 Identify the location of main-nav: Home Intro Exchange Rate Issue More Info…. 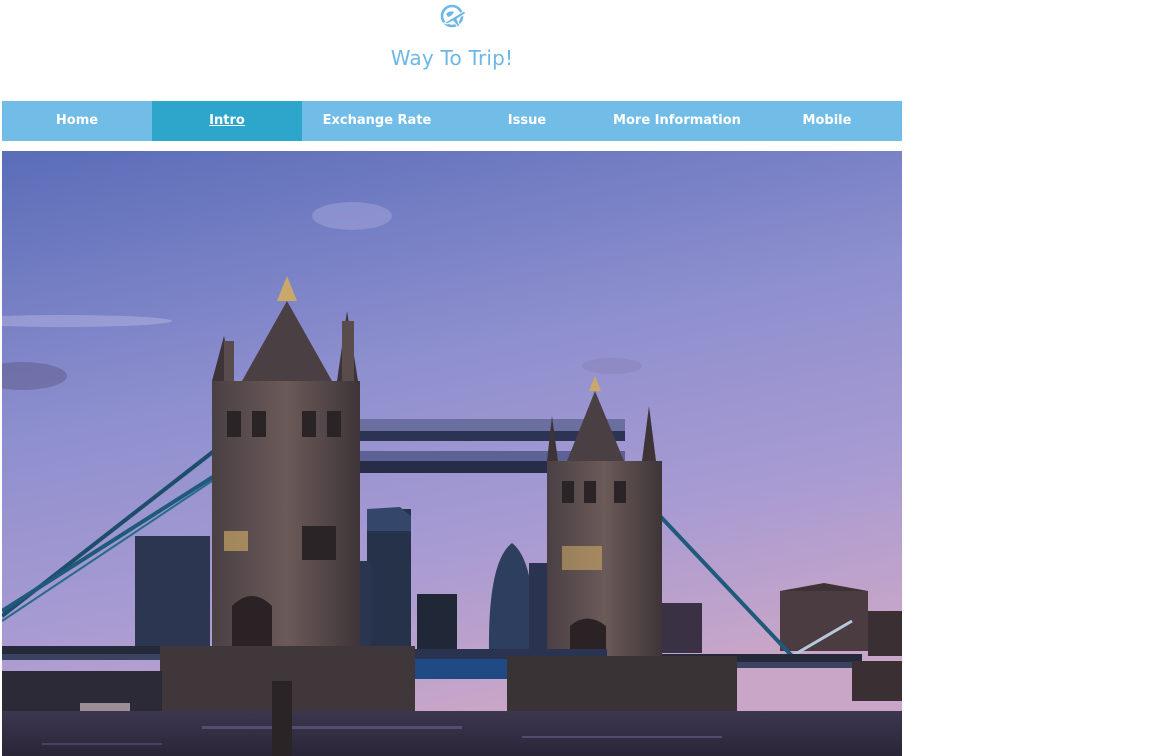
(452, 121).